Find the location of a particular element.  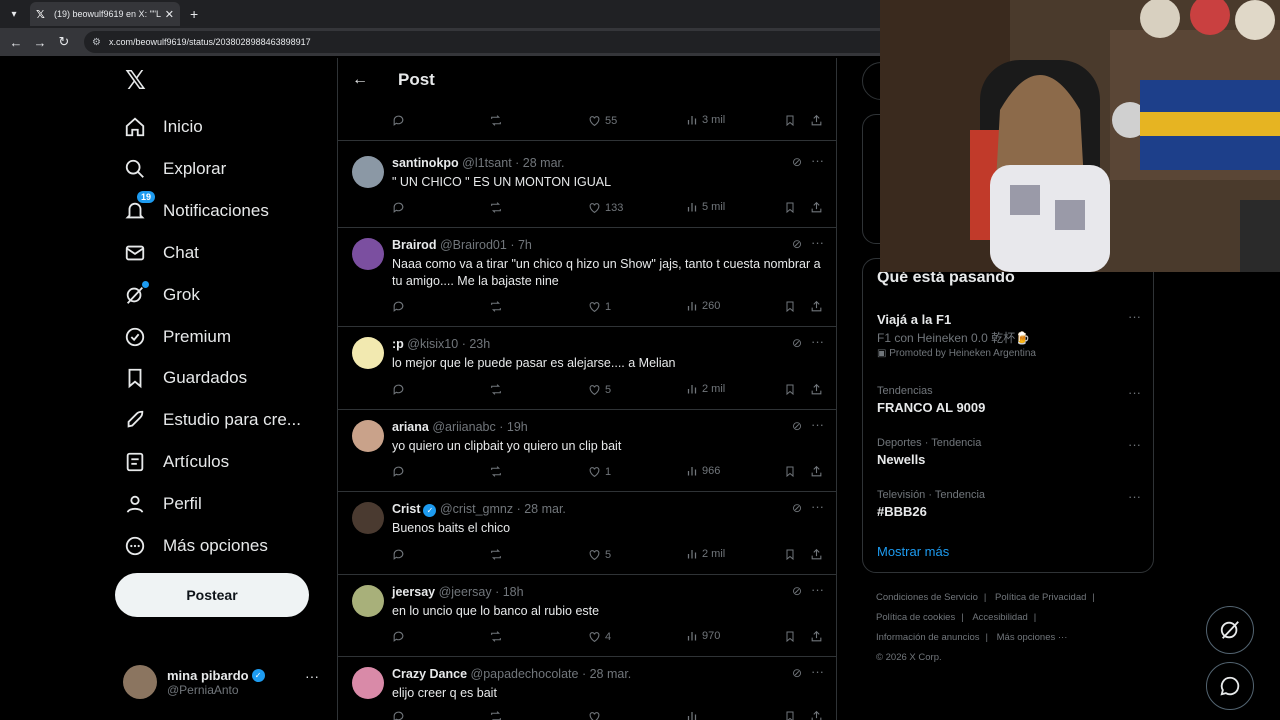

views-button: 260 is located at coordinates (703, 306).